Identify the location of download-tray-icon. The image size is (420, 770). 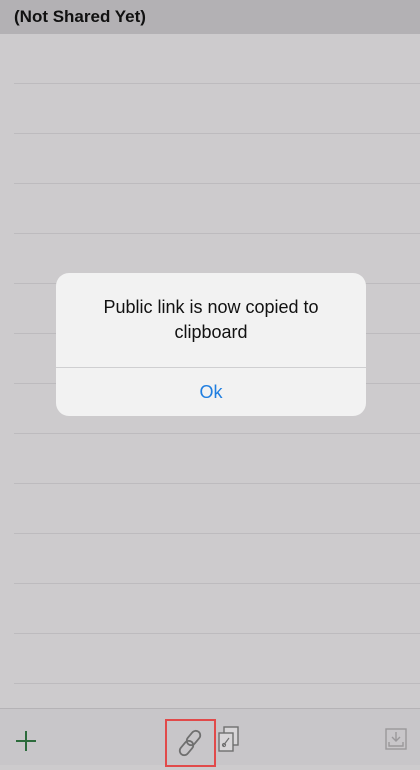
(396, 739).